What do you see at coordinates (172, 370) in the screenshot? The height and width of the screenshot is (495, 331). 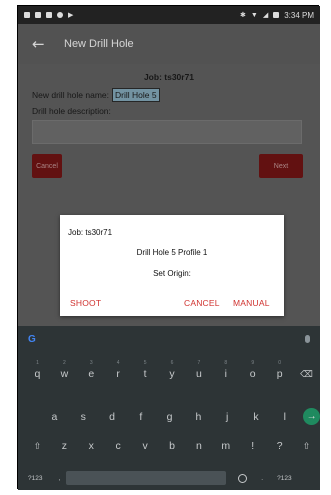 I see `key-y: 6y` at bounding box center [172, 370].